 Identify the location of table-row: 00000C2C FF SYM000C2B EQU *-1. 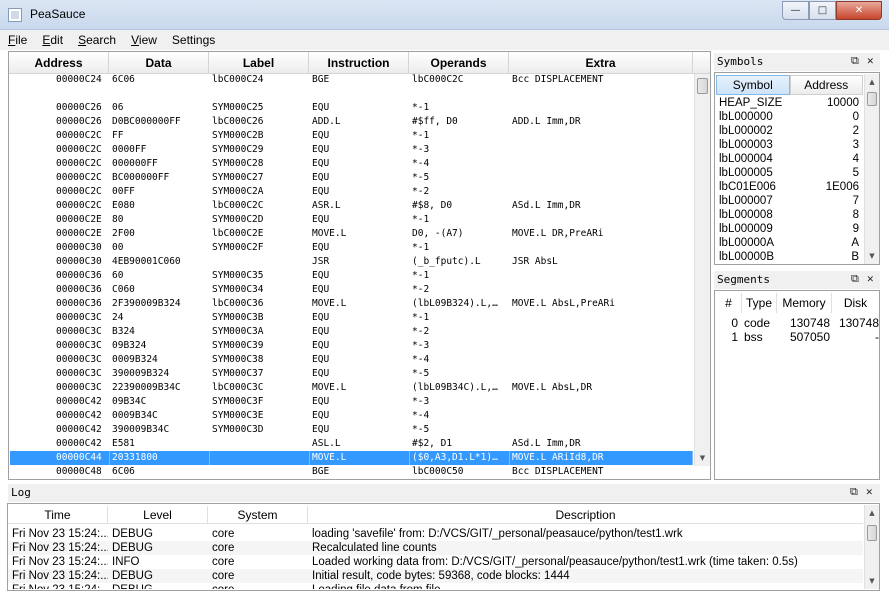
(351, 136).